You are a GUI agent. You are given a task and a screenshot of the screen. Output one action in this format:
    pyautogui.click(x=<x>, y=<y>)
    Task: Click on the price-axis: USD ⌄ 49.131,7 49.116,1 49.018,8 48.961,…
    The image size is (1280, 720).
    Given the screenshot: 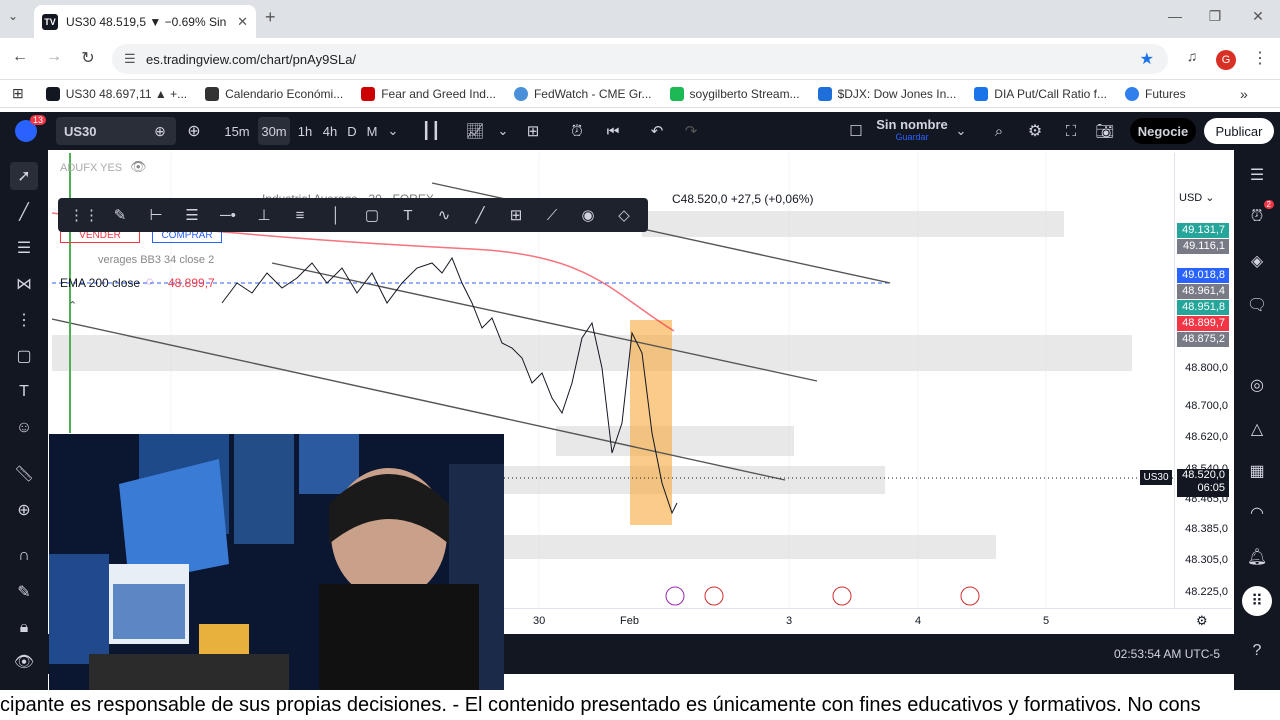 What is the action you would take?
    pyautogui.click(x=1203, y=380)
    